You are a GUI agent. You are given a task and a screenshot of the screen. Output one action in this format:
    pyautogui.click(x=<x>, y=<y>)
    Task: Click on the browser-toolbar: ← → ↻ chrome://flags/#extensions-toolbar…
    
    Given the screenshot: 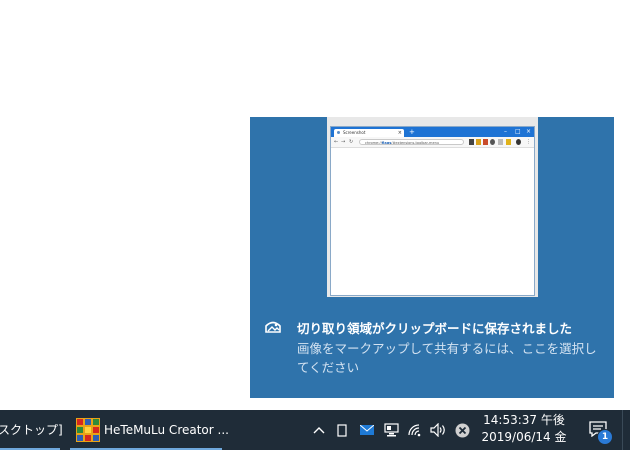 What is the action you would take?
    pyautogui.click(x=432, y=142)
    